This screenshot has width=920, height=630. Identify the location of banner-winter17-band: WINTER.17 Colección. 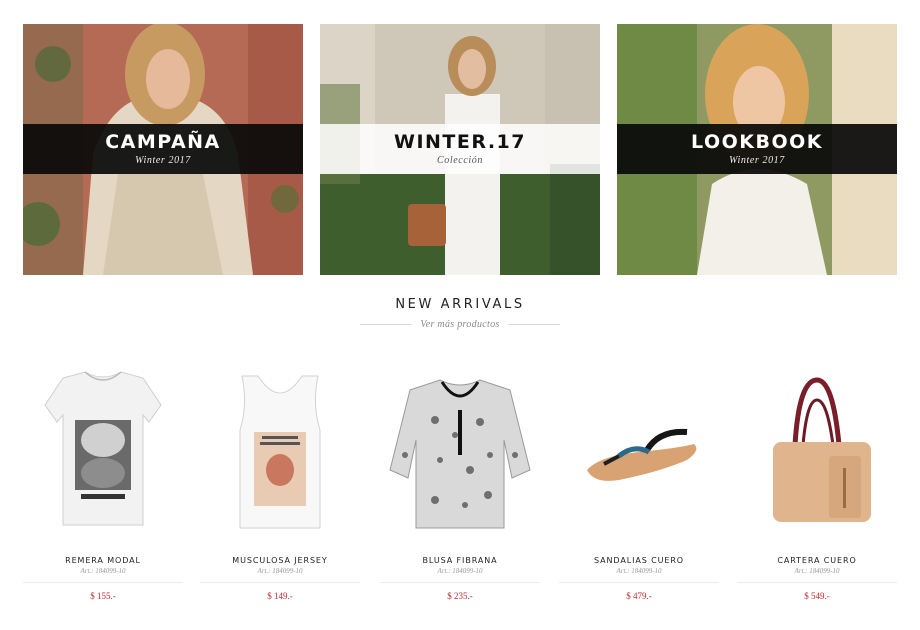
(460, 149).